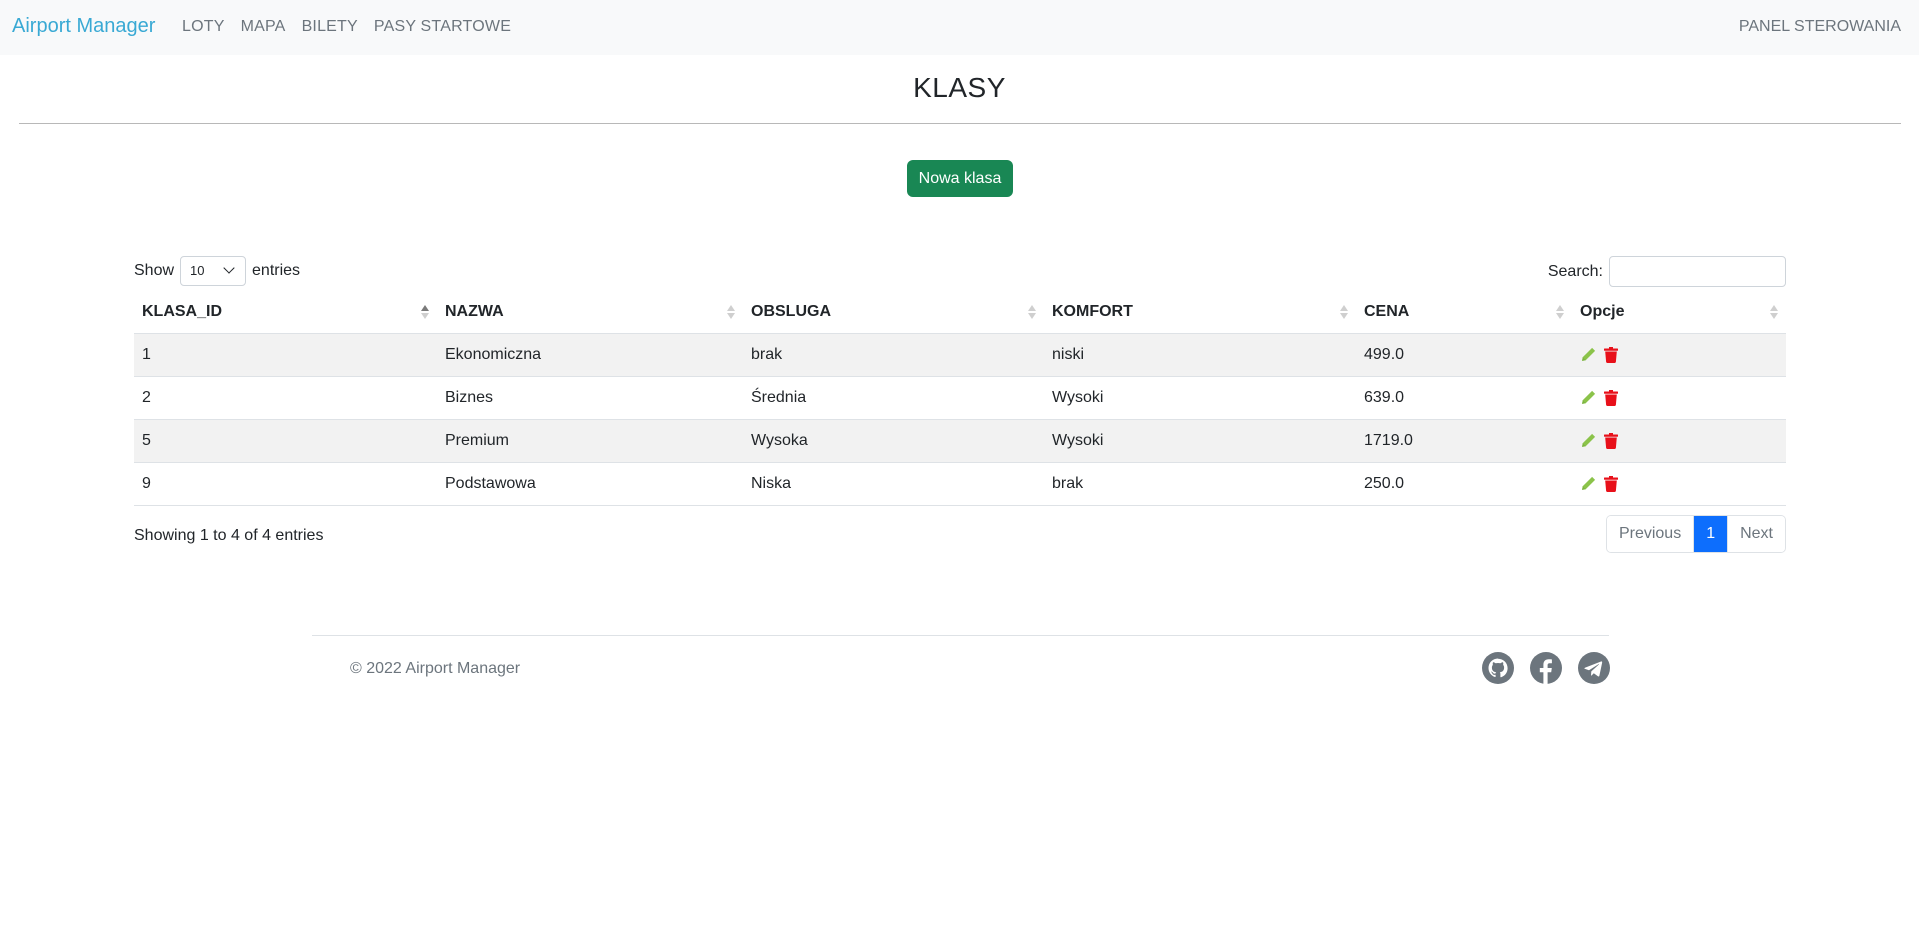 The height and width of the screenshot is (934, 1919). Describe the element at coordinates (893, 484) in the screenshot. I see `cell-obsluga: Niska` at that location.